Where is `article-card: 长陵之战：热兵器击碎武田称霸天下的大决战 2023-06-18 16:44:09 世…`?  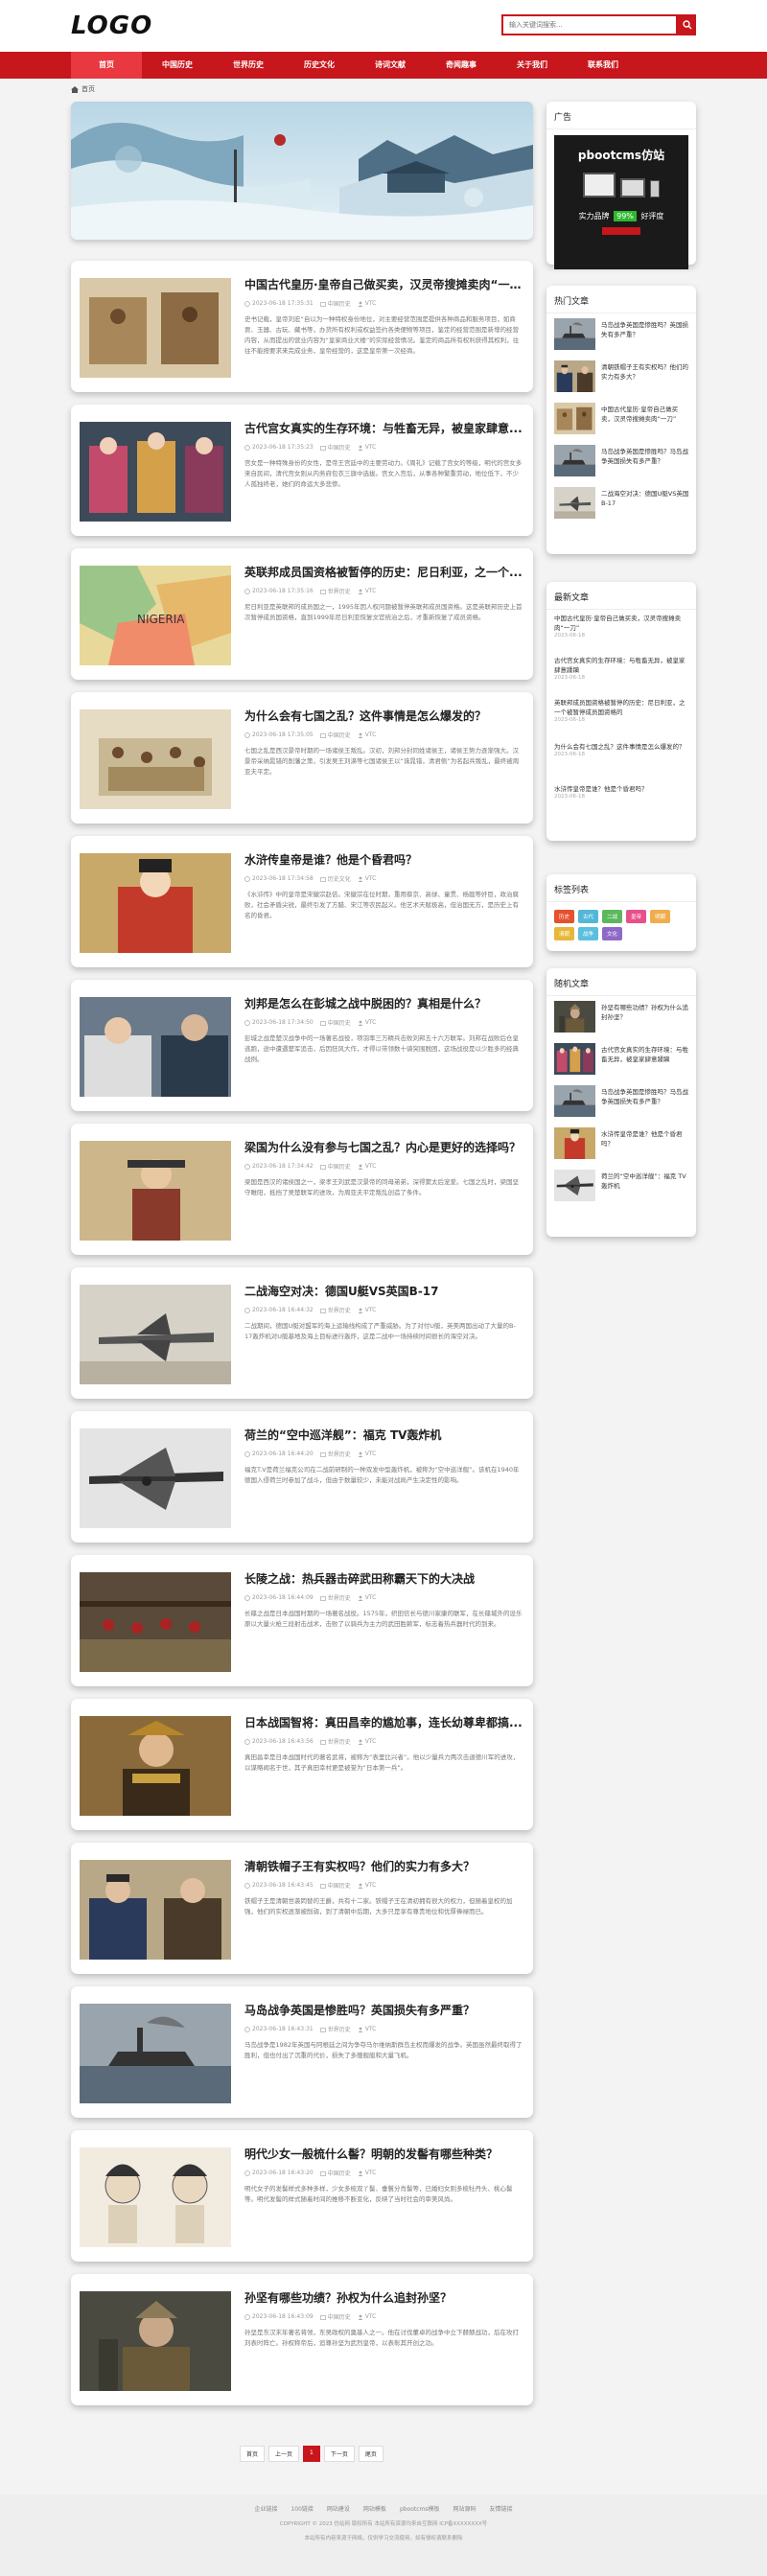 article-card: 长陵之战：热兵器击碎武田称霸天下的大决战 2023-06-18 16:44:09 世… is located at coordinates (302, 1620).